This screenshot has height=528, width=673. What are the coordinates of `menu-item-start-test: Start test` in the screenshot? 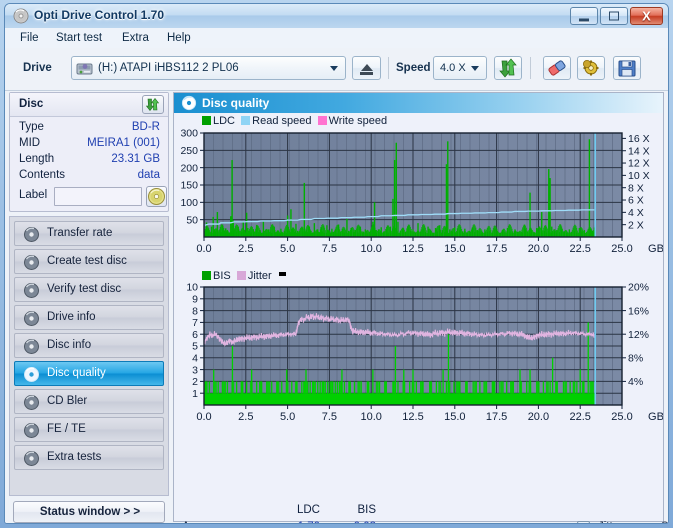 It's located at (79, 38).